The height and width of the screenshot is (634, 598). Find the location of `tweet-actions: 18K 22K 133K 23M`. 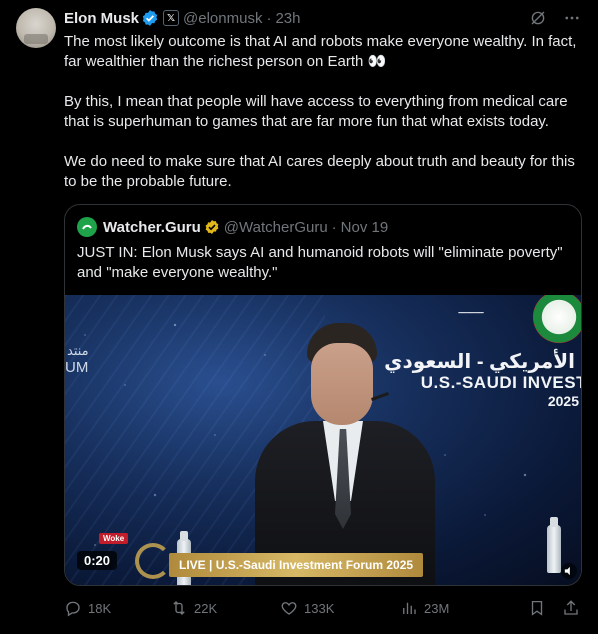

tweet-actions: 18K 22K 133K 23M is located at coordinates (323, 608).